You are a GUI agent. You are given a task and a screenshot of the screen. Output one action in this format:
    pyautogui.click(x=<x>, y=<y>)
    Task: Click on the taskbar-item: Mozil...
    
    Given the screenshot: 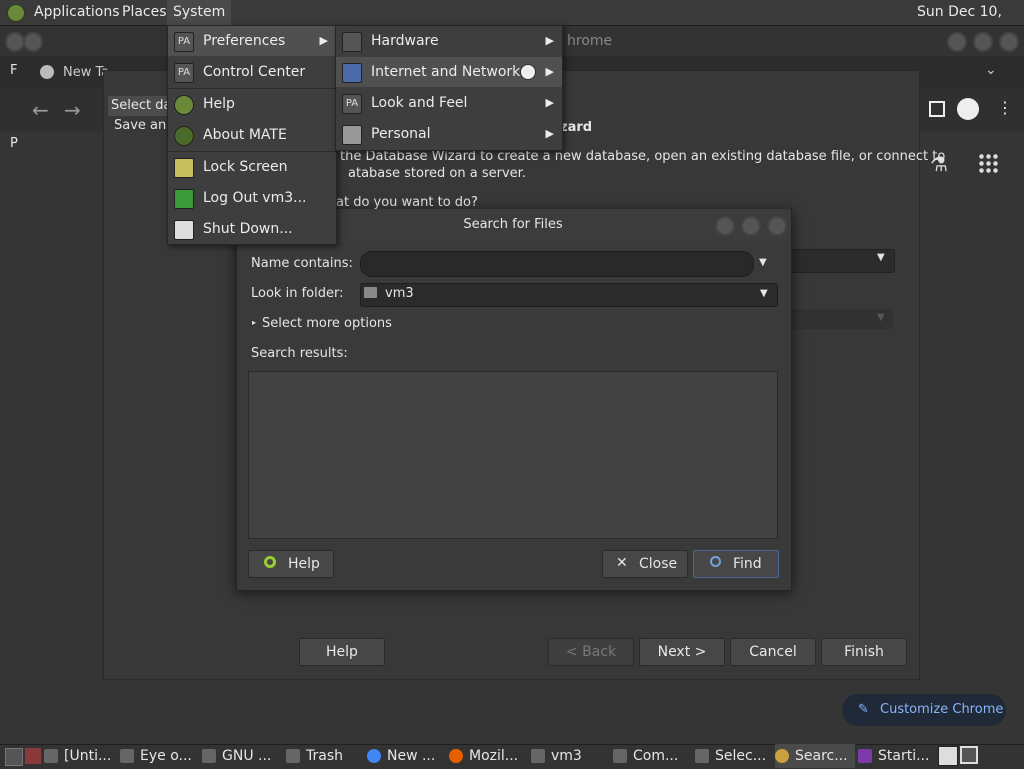 What is the action you would take?
    pyautogui.click(x=488, y=756)
    